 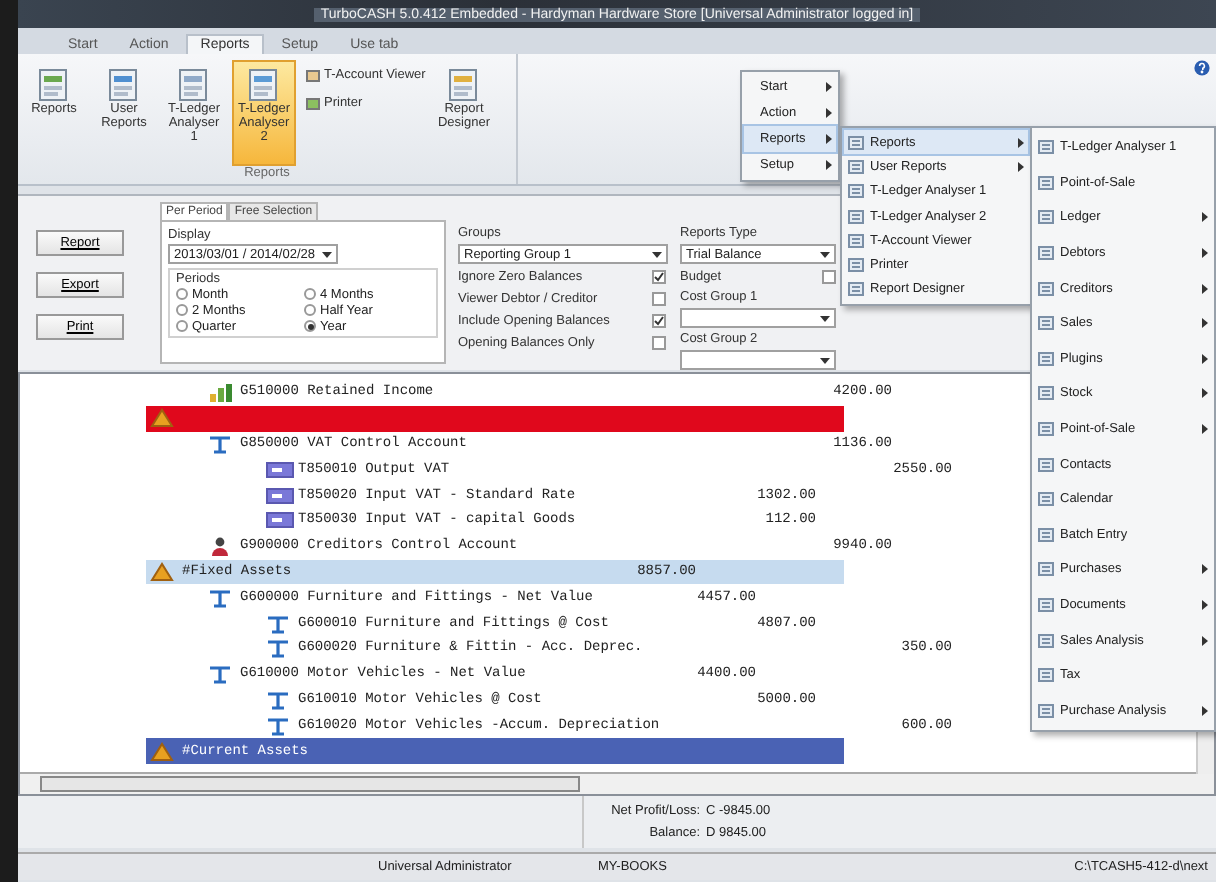 I want to click on group-row, so click(x=495, y=418).